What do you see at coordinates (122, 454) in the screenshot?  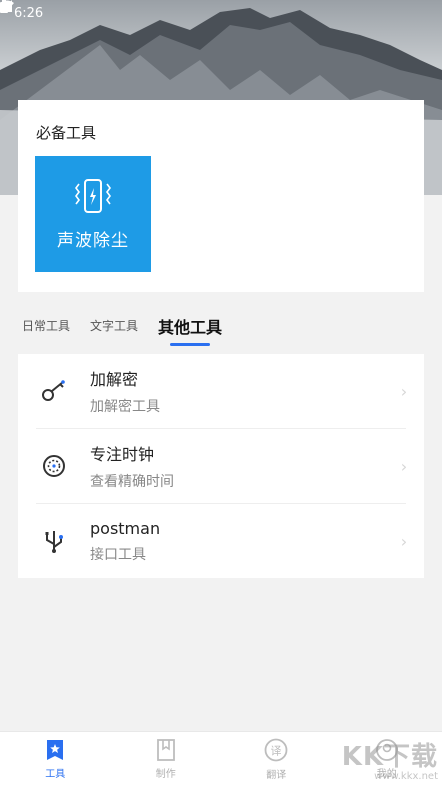 I see `list-item-title: 专注时钟` at bounding box center [122, 454].